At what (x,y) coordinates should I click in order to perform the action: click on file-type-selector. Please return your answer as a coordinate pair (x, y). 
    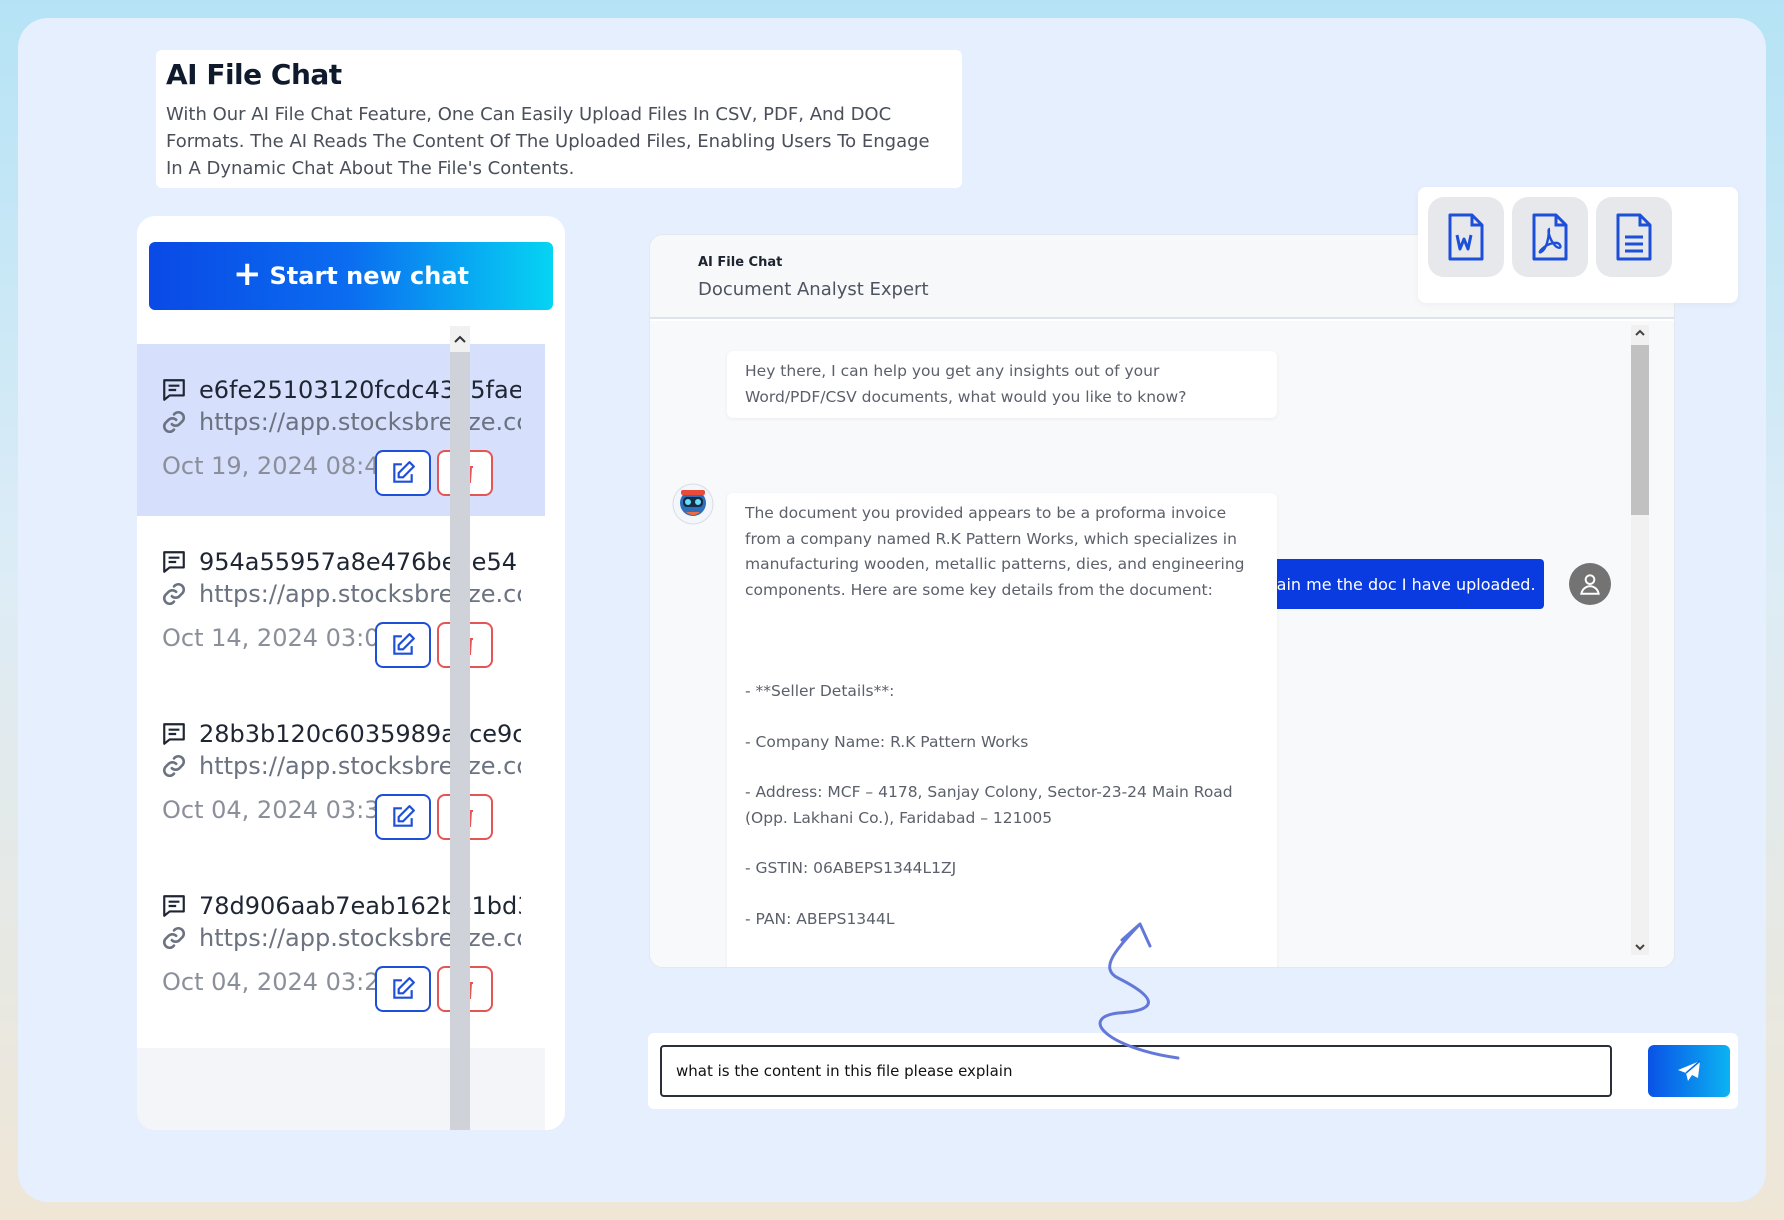
    Looking at the image, I should click on (1578, 245).